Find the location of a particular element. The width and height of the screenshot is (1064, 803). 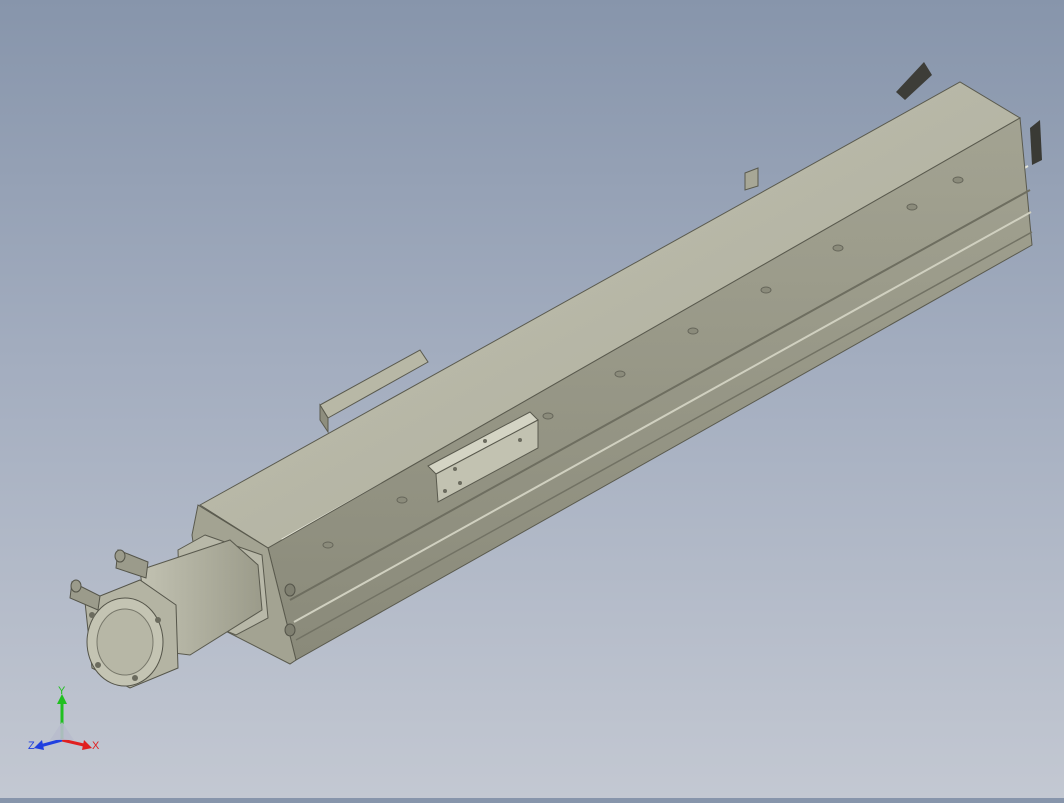

y-axis-label: Y is located at coordinates (62, 691).